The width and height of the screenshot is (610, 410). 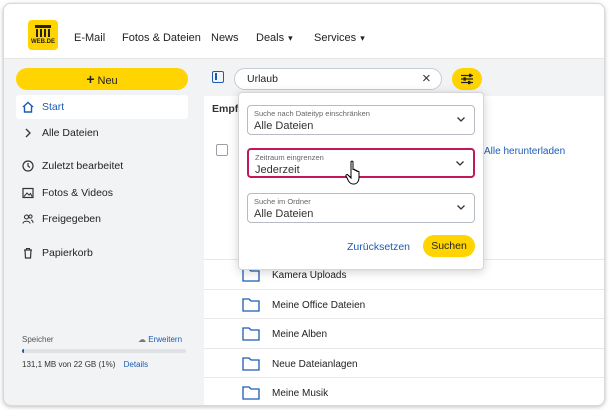 I want to click on chevron-right-icon, so click(x=28, y=133).